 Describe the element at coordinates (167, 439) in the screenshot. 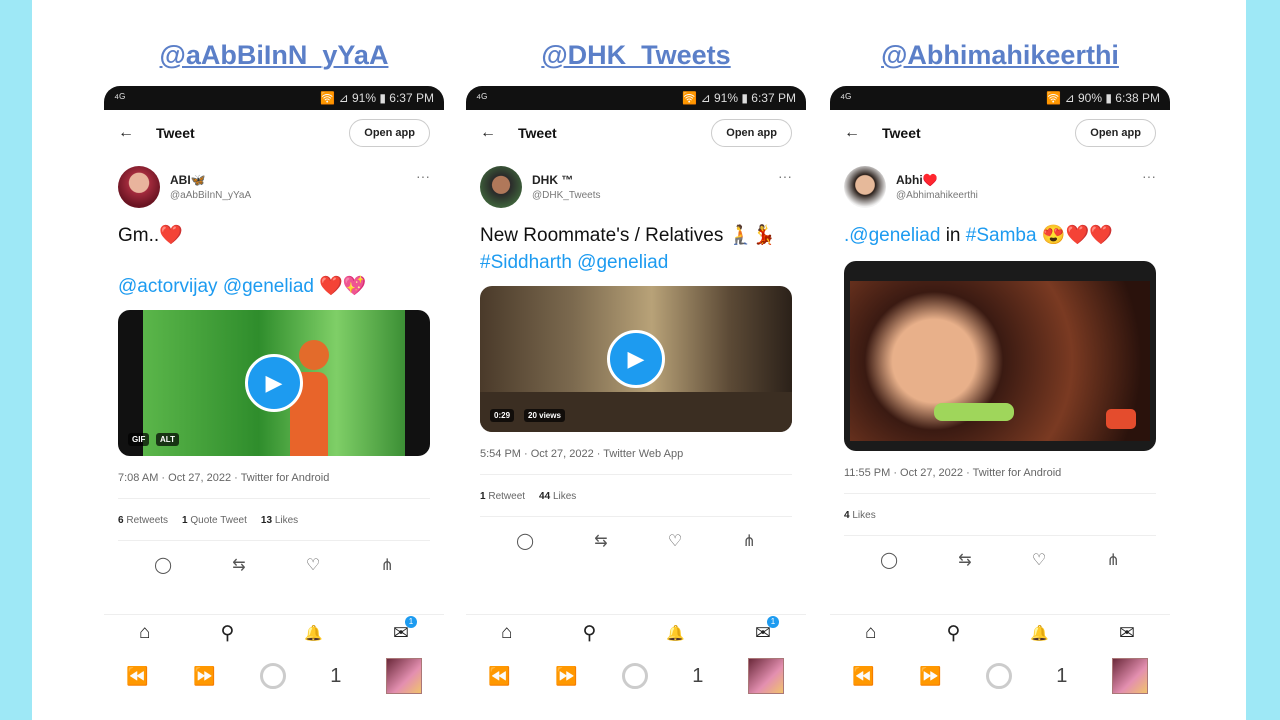

I see `alt-badge: ALT` at that location.